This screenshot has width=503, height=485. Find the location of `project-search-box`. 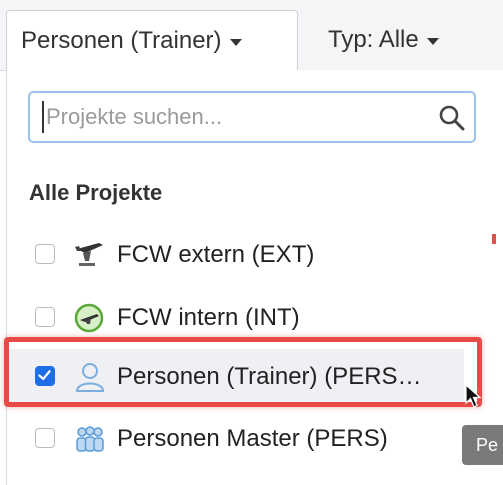

project-search-box is located at coordinates (252, 117).